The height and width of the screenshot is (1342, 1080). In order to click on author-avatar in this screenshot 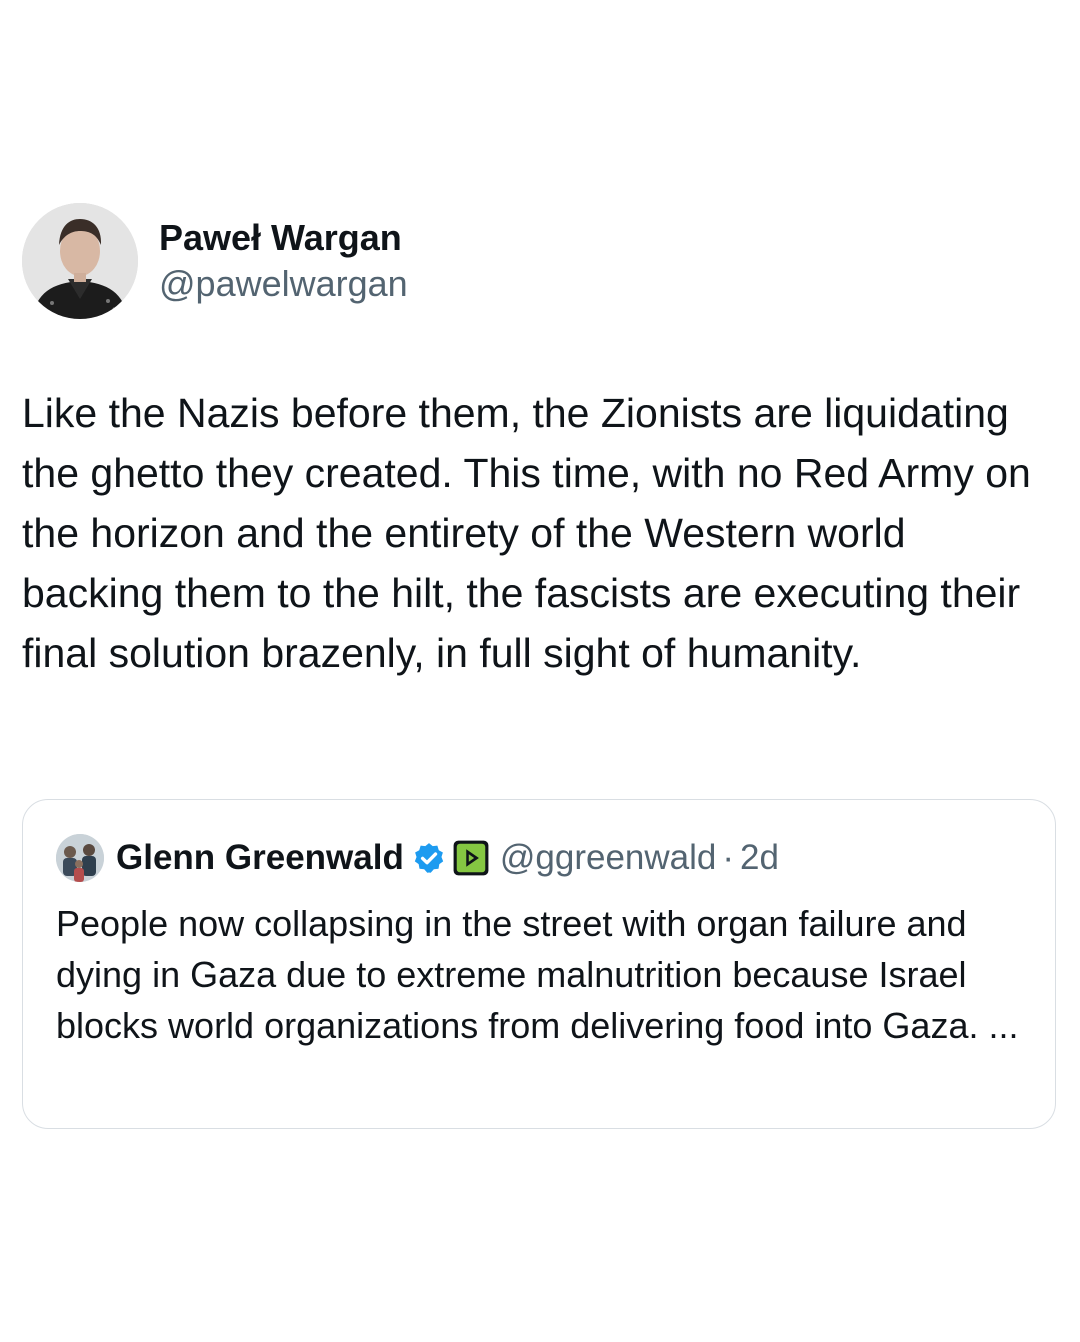, I will do `click(80, 261)`.